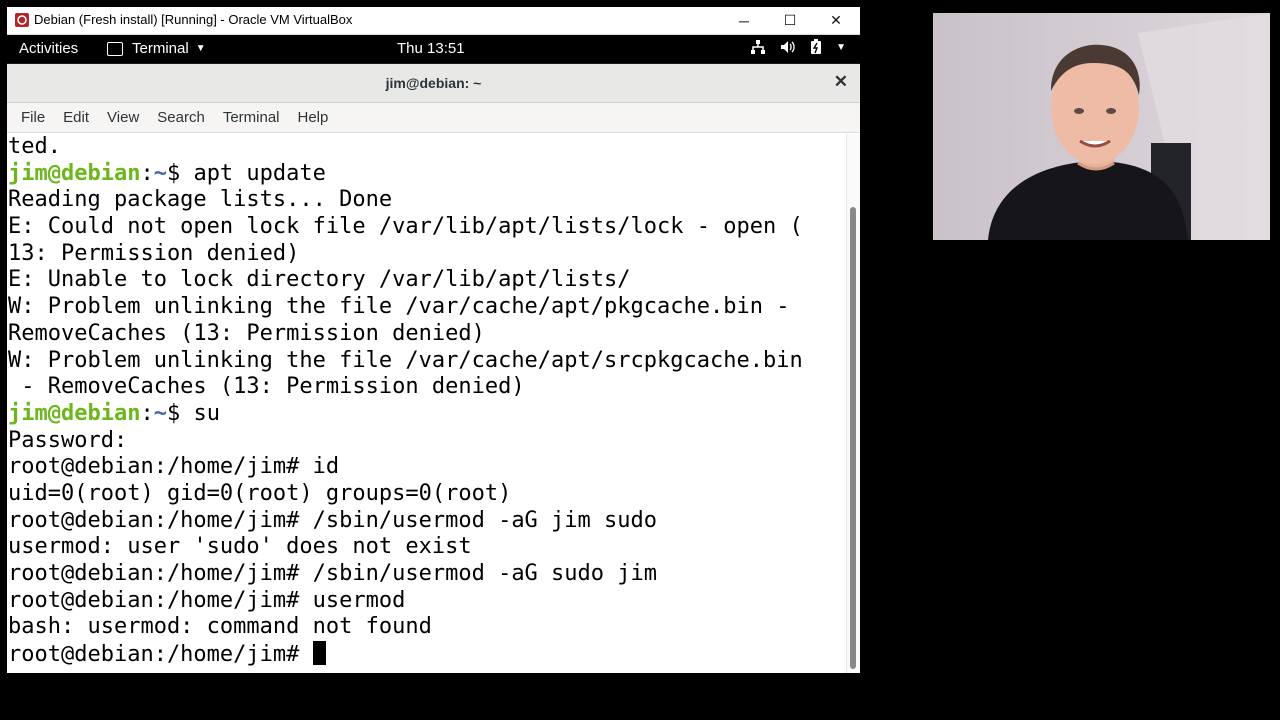 This screenshot has width=1280, height=720. Describe the element at coordinates (405, 200) in the screenshot. I see `terminal-line: Reading package lists... Done` at that location.